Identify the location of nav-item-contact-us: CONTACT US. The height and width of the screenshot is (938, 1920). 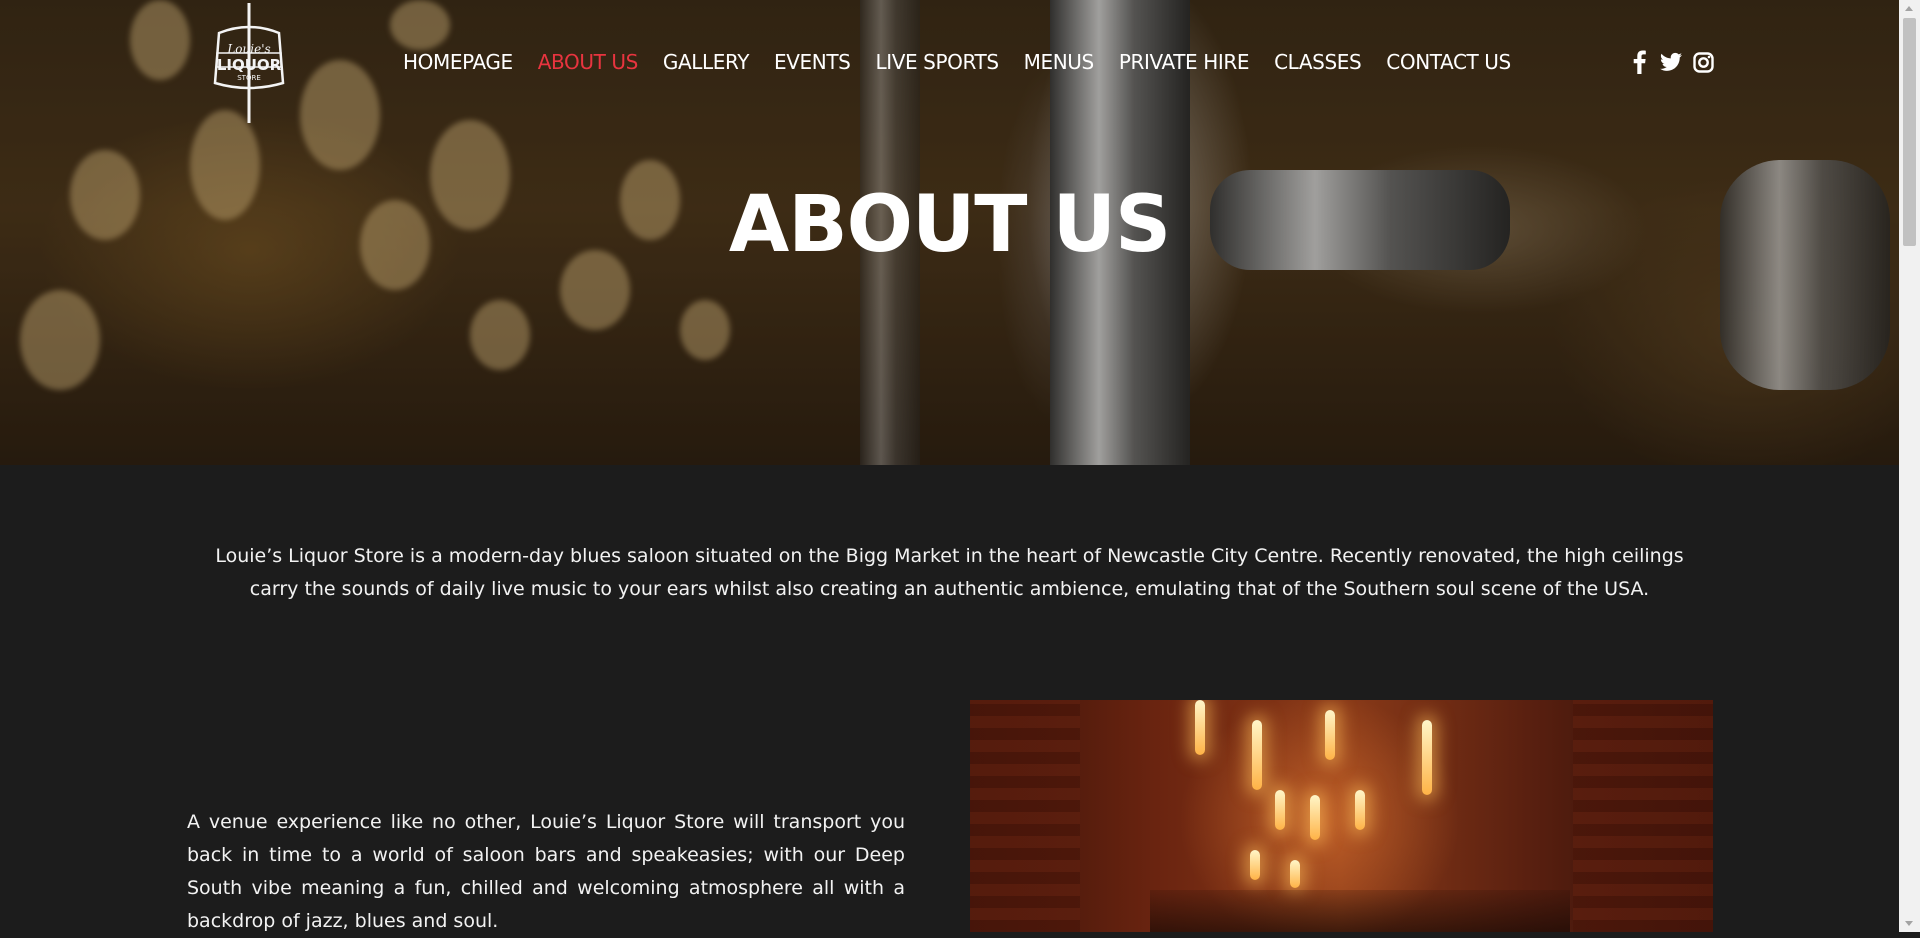
(1448, 62).